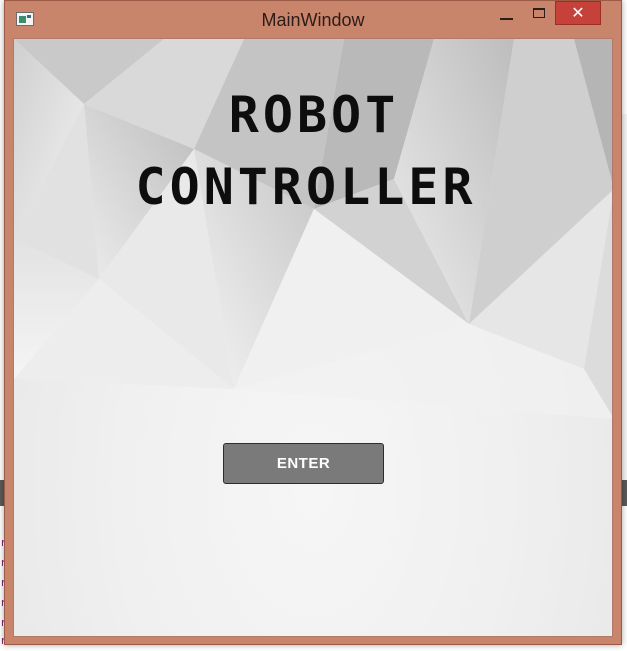 The image size is (627, 651). Describe the element at coordinates (506, 14) in the screenshot. I see `minimize-button` at that location.